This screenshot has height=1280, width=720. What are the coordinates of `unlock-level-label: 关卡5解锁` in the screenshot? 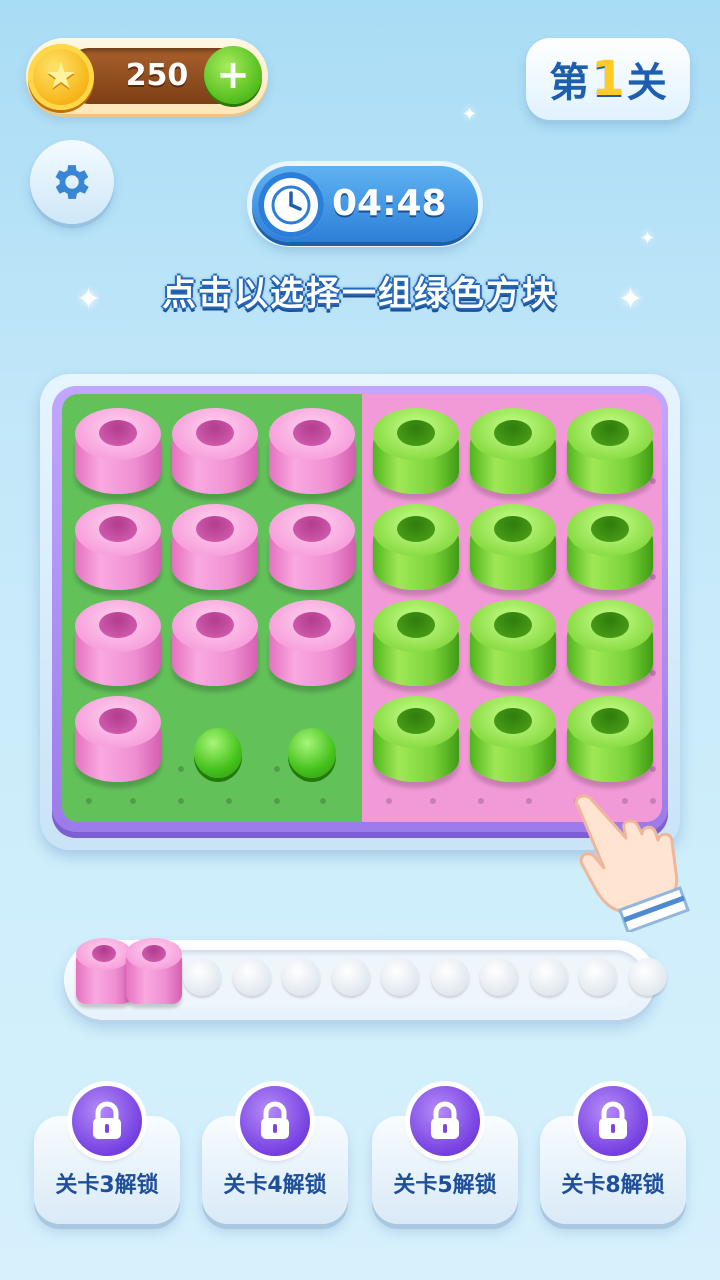 It's located at (445, 1185).